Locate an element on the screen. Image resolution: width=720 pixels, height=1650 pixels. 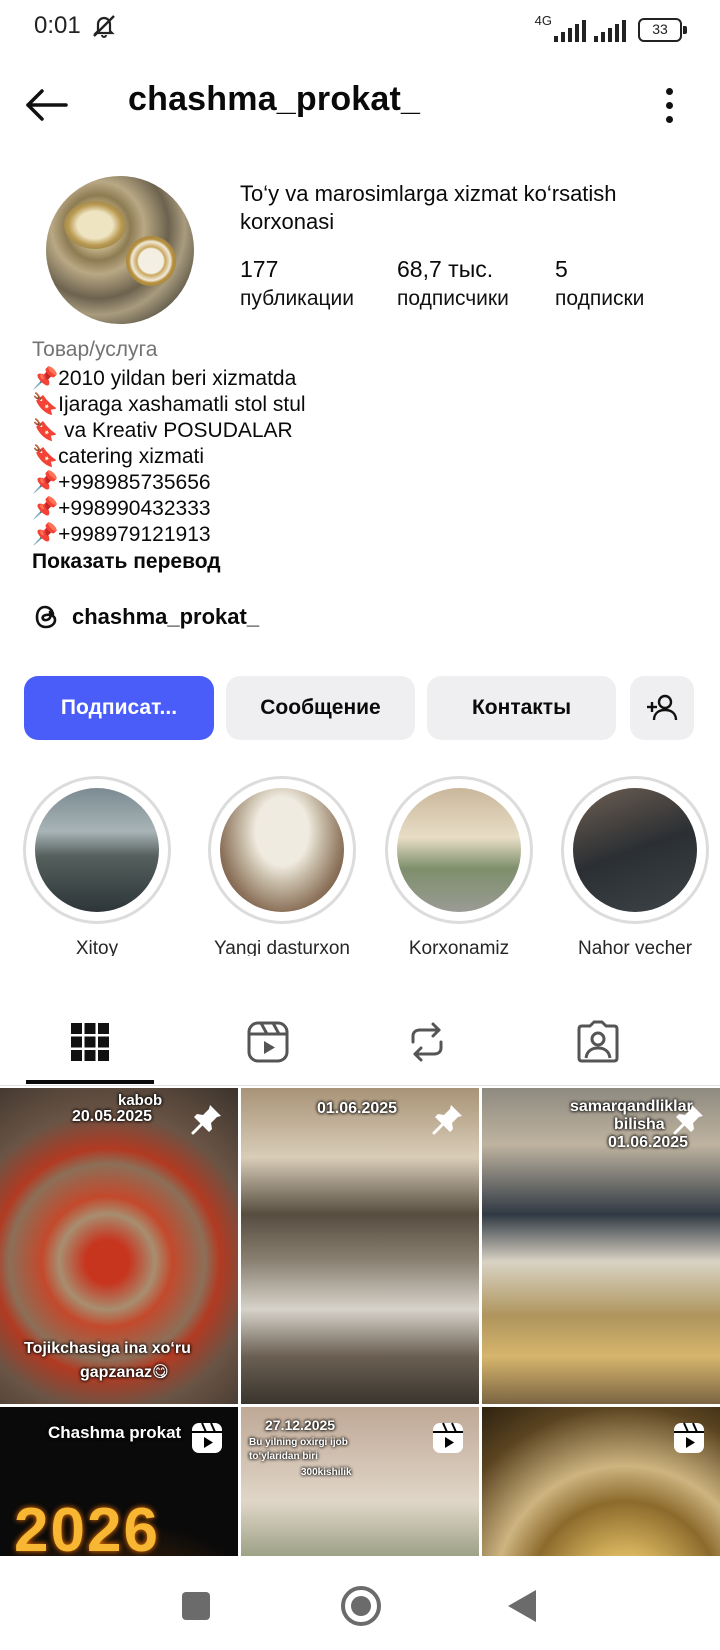
threads-handle: chashma_prokat_ is located at coordinates (166, 616).